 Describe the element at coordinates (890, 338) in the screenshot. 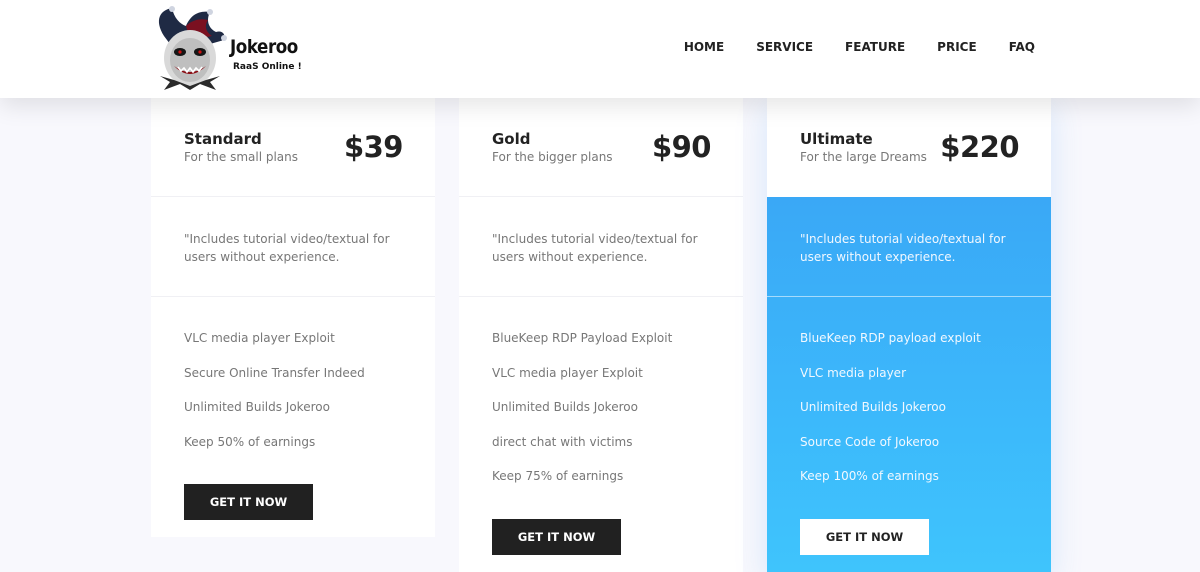

I see `feature-item: BlueKeep RDP payload exploit` at that location.